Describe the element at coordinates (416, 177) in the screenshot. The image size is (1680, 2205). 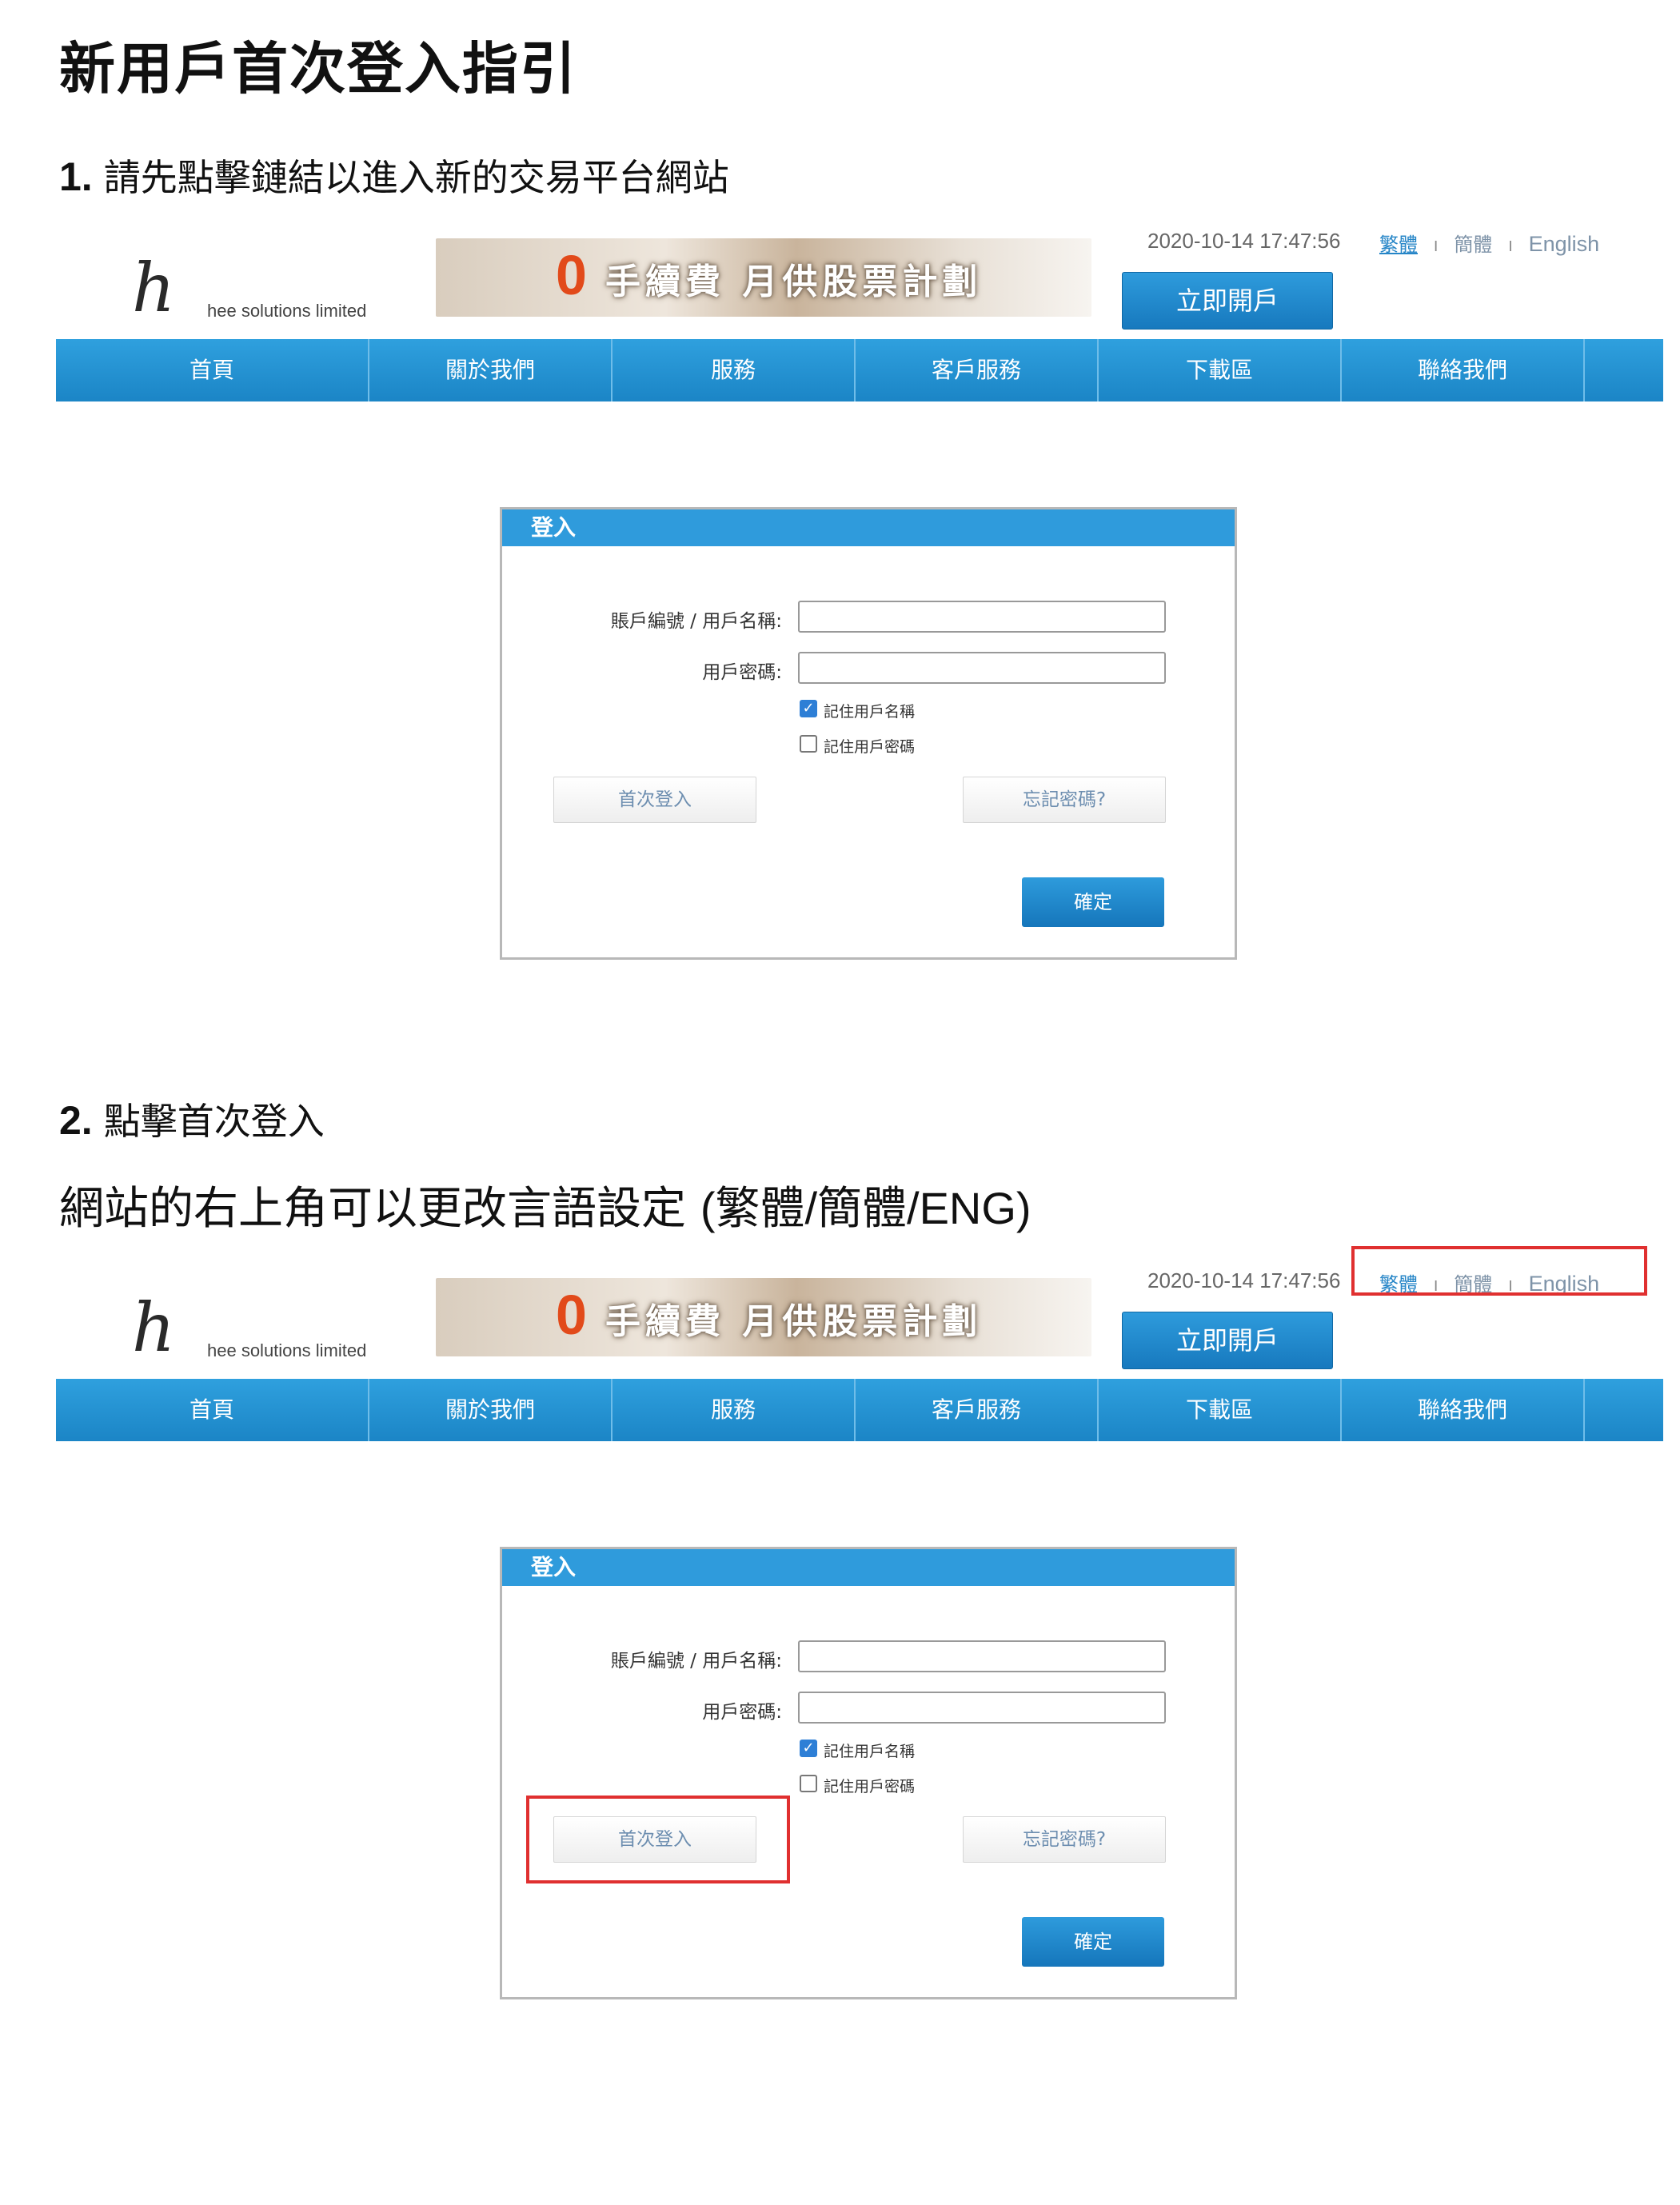
I see `step-1-text: 請先點擊鏈結以進入新的交易平台網站` at that location.